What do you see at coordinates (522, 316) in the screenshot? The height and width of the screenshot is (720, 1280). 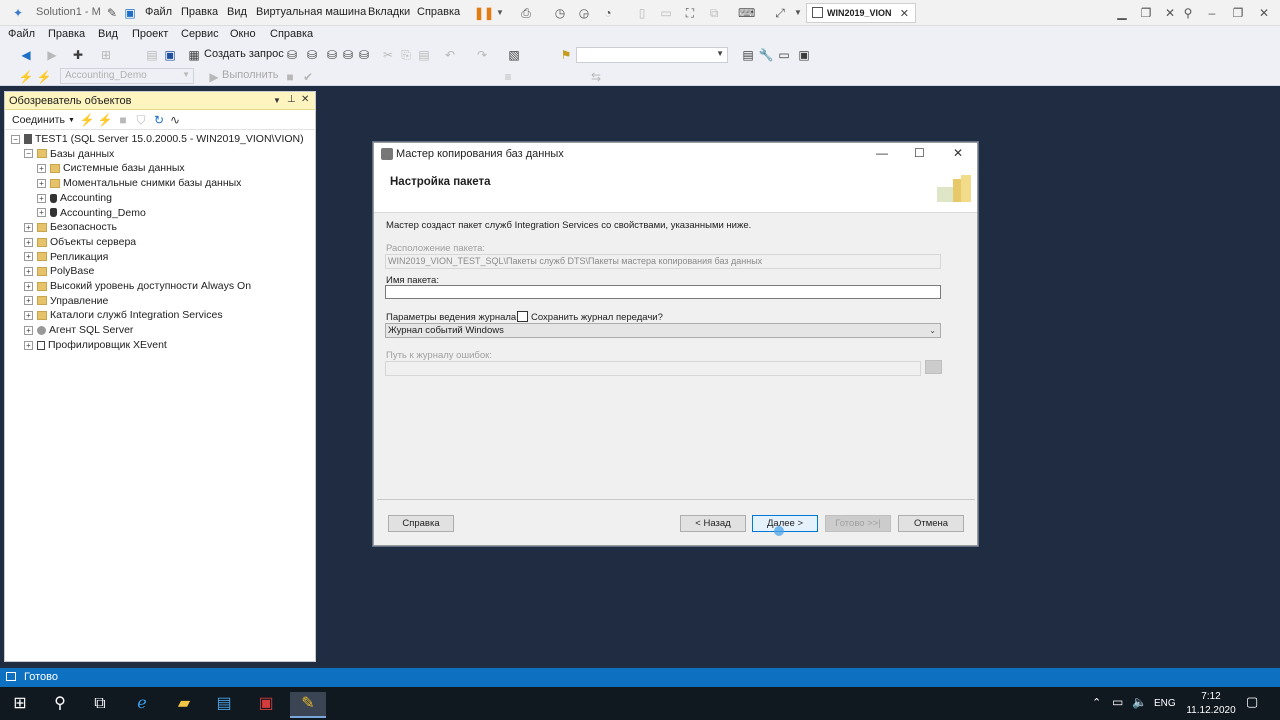 I see `save-log-checkbox` at bounding box center [522, 316].